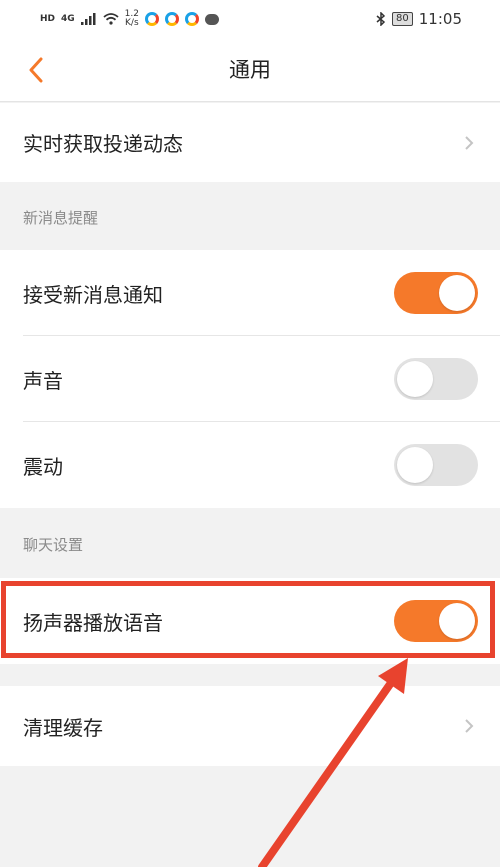 The height and width of the screenshot is (867, 500). I want to click on wifi-icon, so click(111, 19).